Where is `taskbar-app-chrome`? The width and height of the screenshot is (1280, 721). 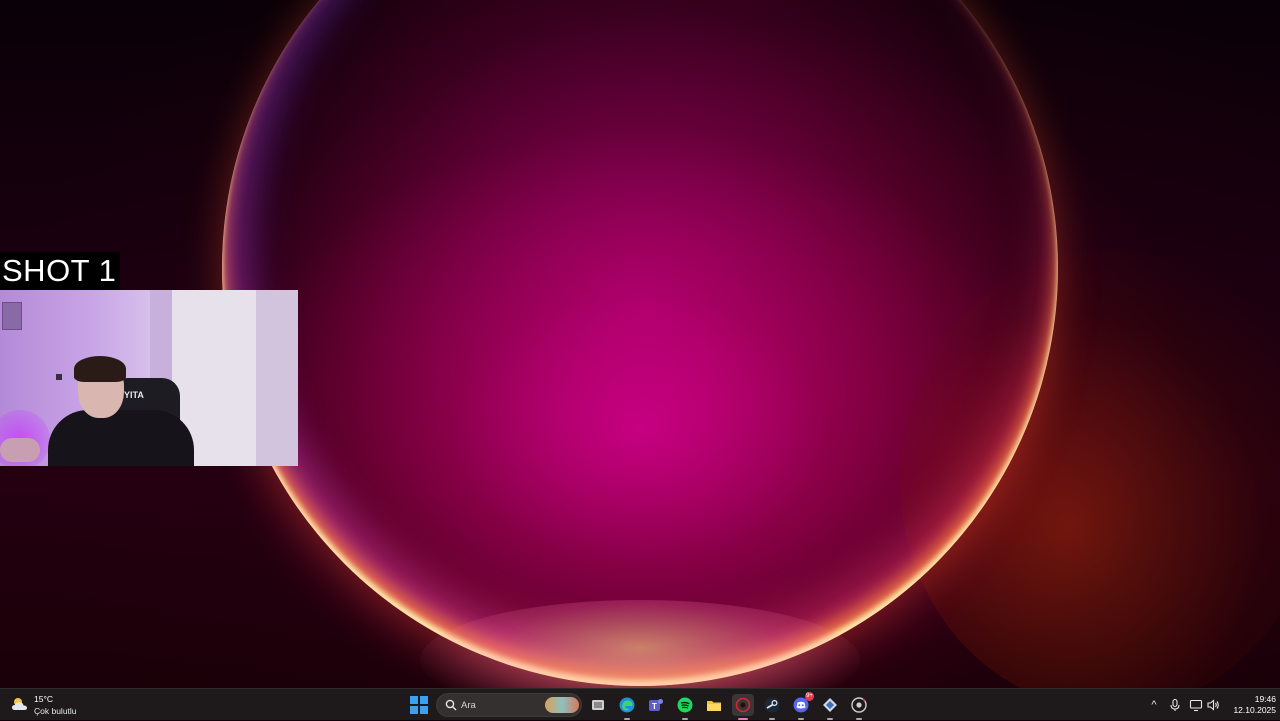 taskbar-app-chrome is located at coordinates (859, 707).